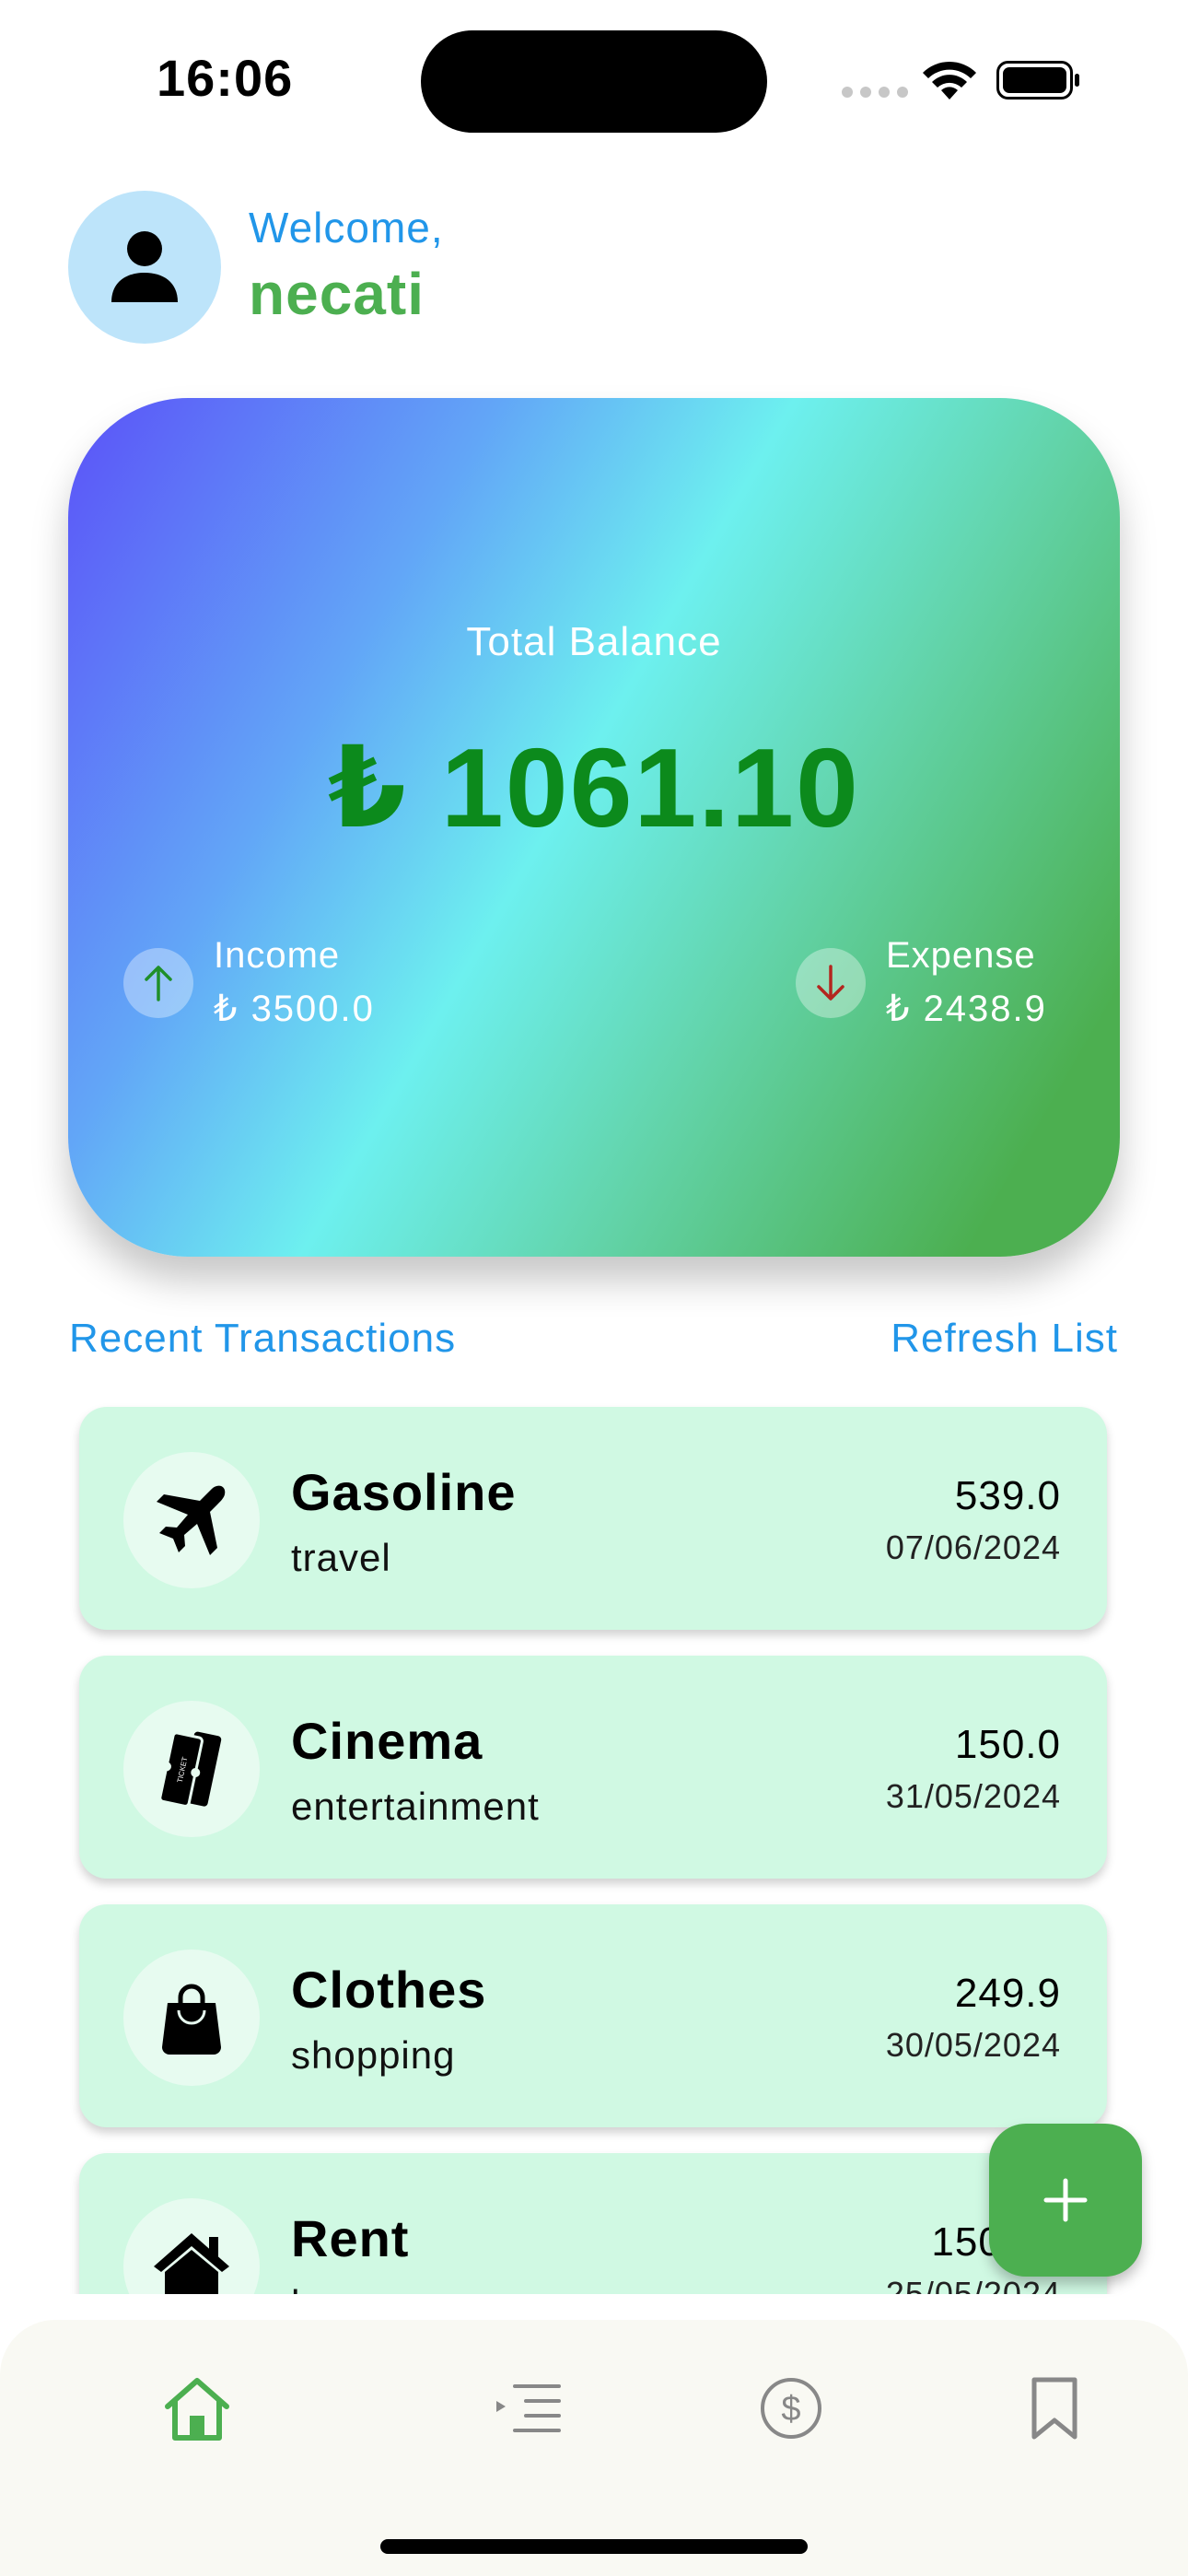 This screenshot has height=2576, width=1188. I want to click on expense-summary: Expense ₺ 2438.9, so click(921, 982).